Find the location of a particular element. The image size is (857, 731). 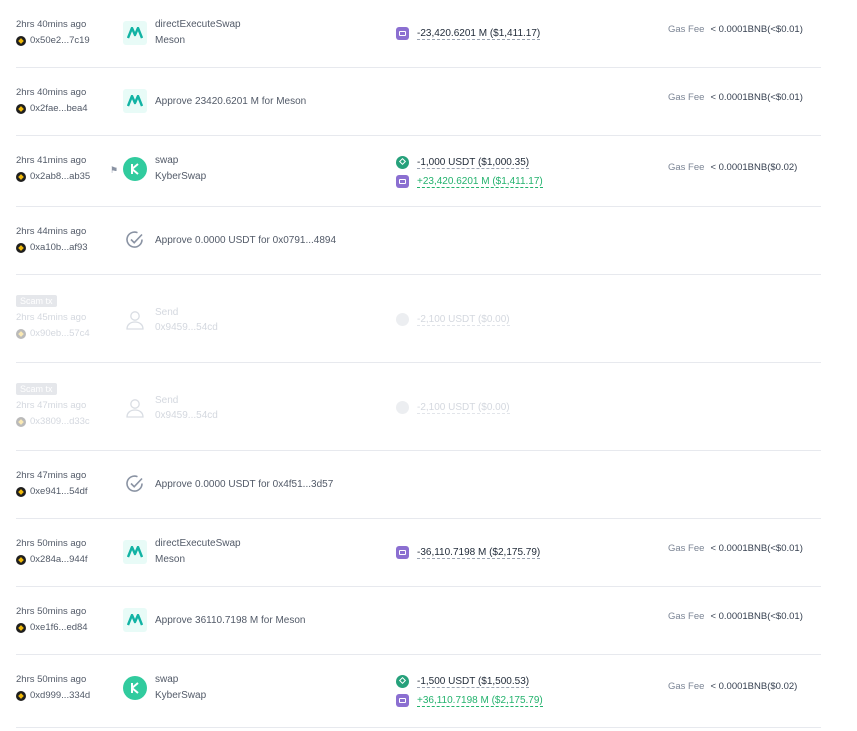

token-amount: -23,420.6201 M ($1,411.17) is located at coordinates (479, 33).